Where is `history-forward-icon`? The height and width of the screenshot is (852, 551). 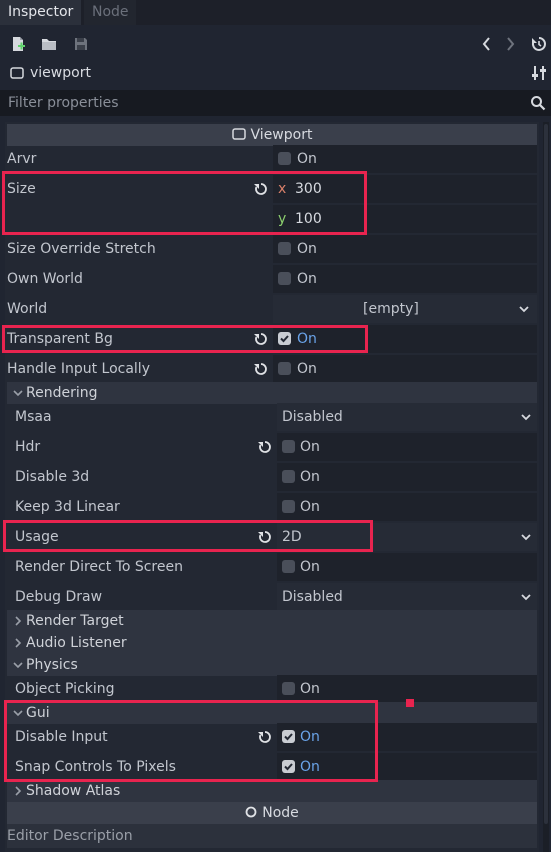
history-forward-icon is located at coordinates (510, 44).